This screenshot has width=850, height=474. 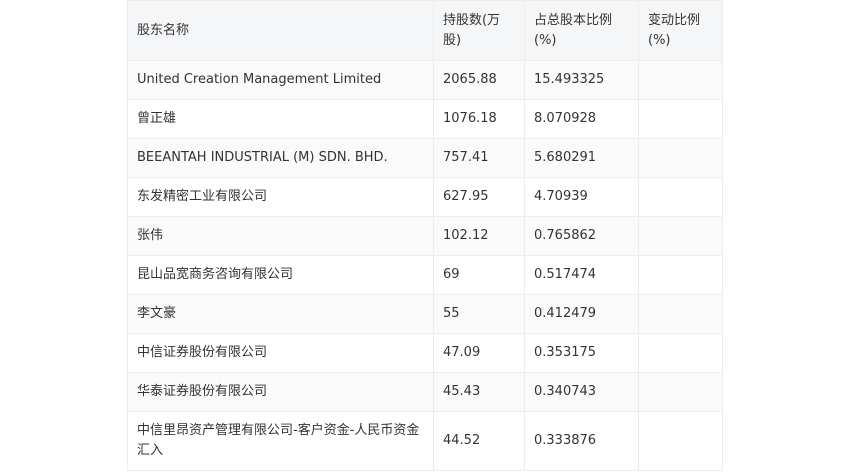 I want to click on header-ratio: 占总股本比例(%), so click(x=581, y=30).